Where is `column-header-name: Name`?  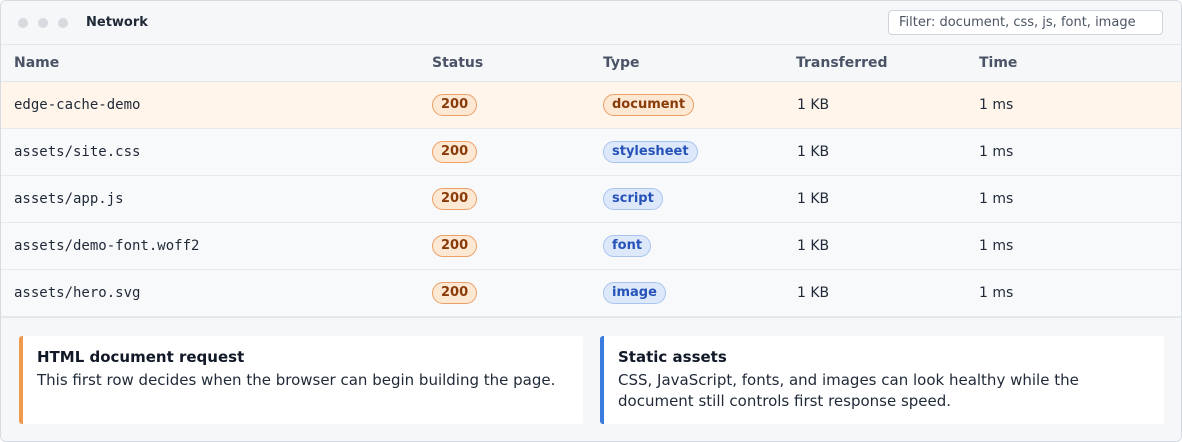
column-header-name: Name is located at coordinates (36, 63).